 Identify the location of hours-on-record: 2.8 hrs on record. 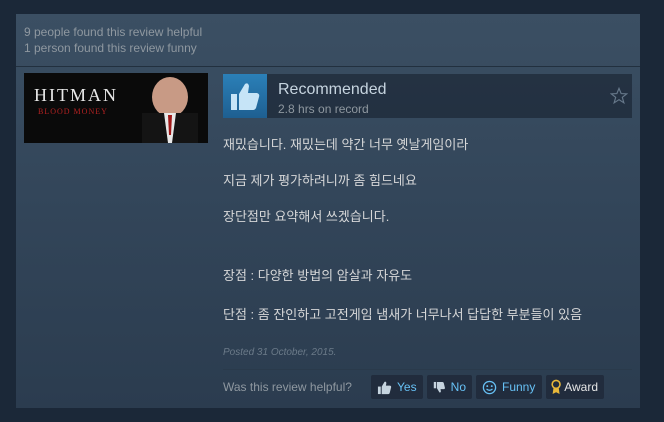
(323, 109).